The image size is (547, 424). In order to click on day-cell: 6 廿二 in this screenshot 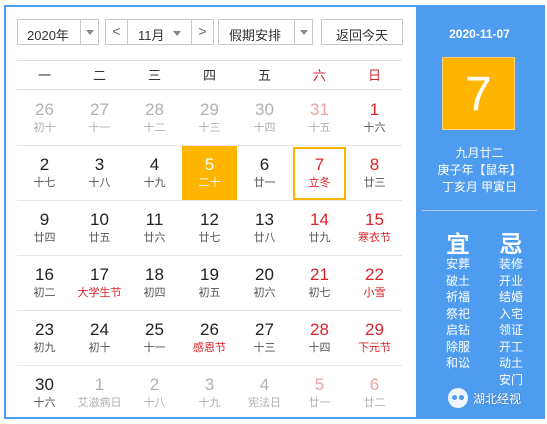, I will do `click(374, 393)`.